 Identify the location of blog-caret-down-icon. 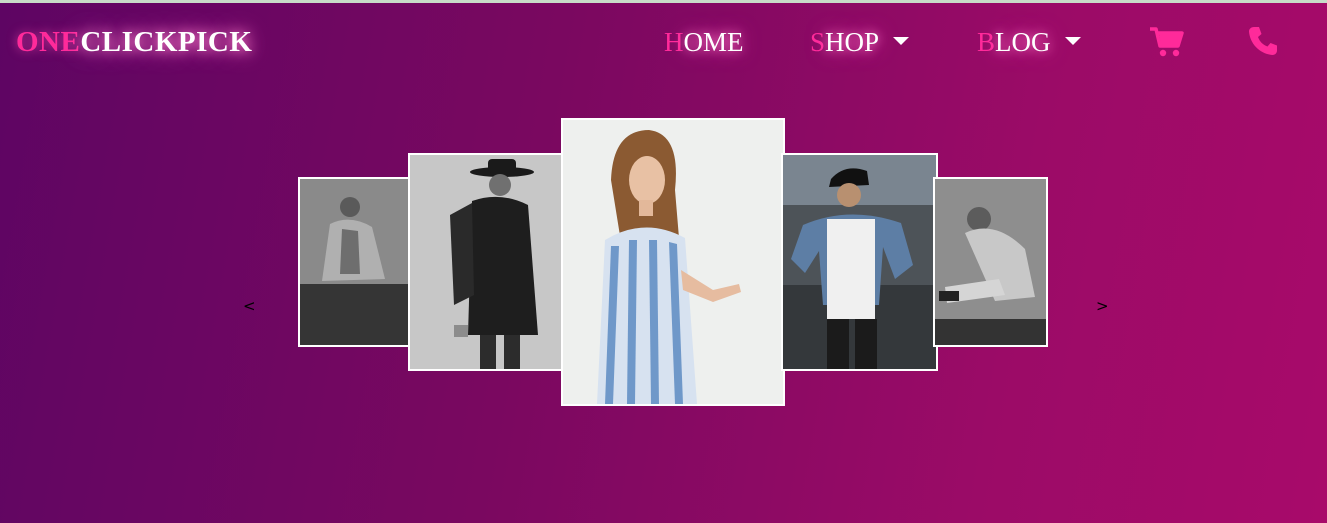
(1072, 40).